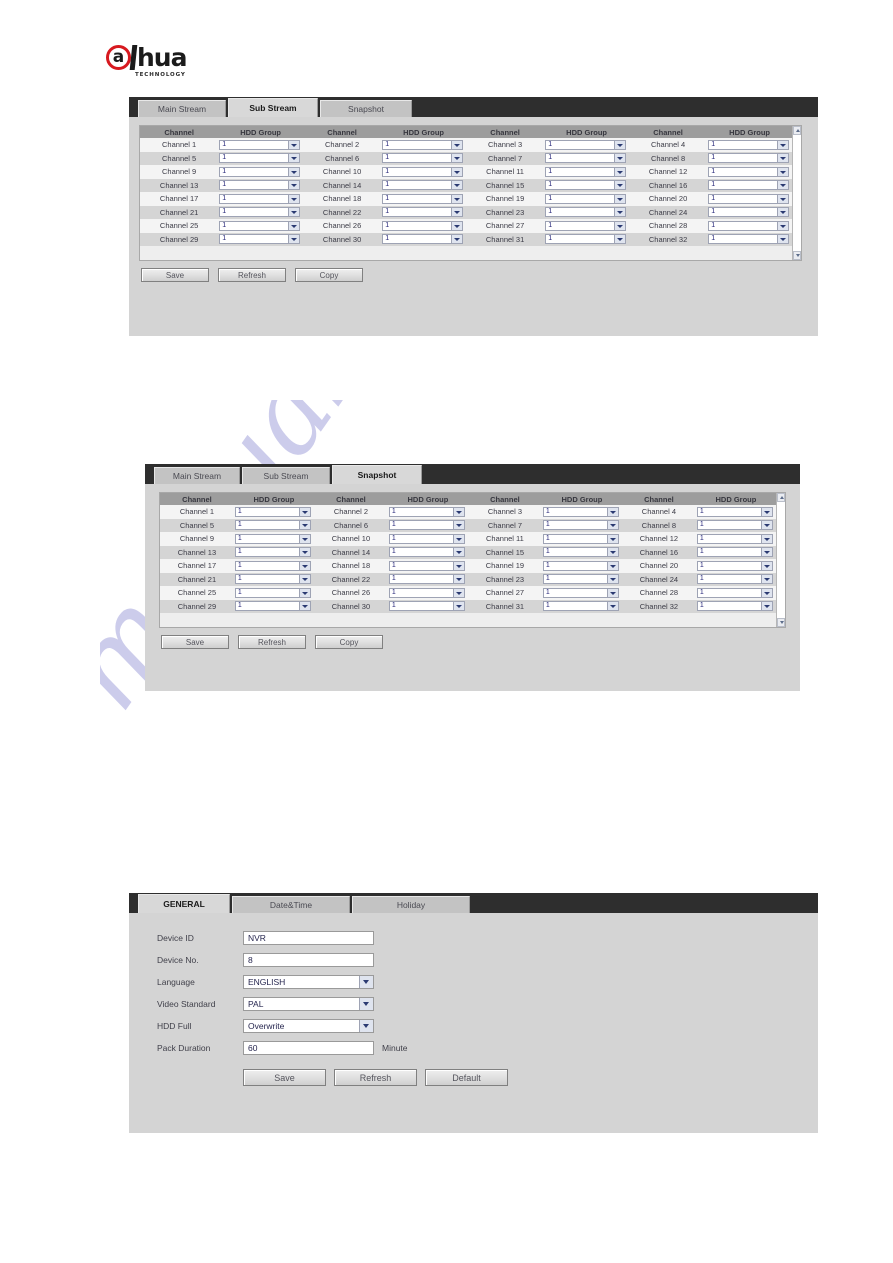 The width and height of the screenshot is (893, 1263). I want to click on tab-date-time: Date&Time, so click(291, 904).